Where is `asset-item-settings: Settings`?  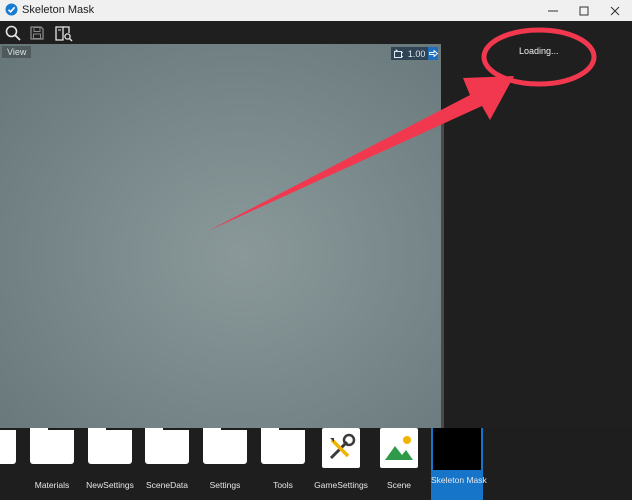
asset-item-settings: Settings is located at coordinates (225, 464).